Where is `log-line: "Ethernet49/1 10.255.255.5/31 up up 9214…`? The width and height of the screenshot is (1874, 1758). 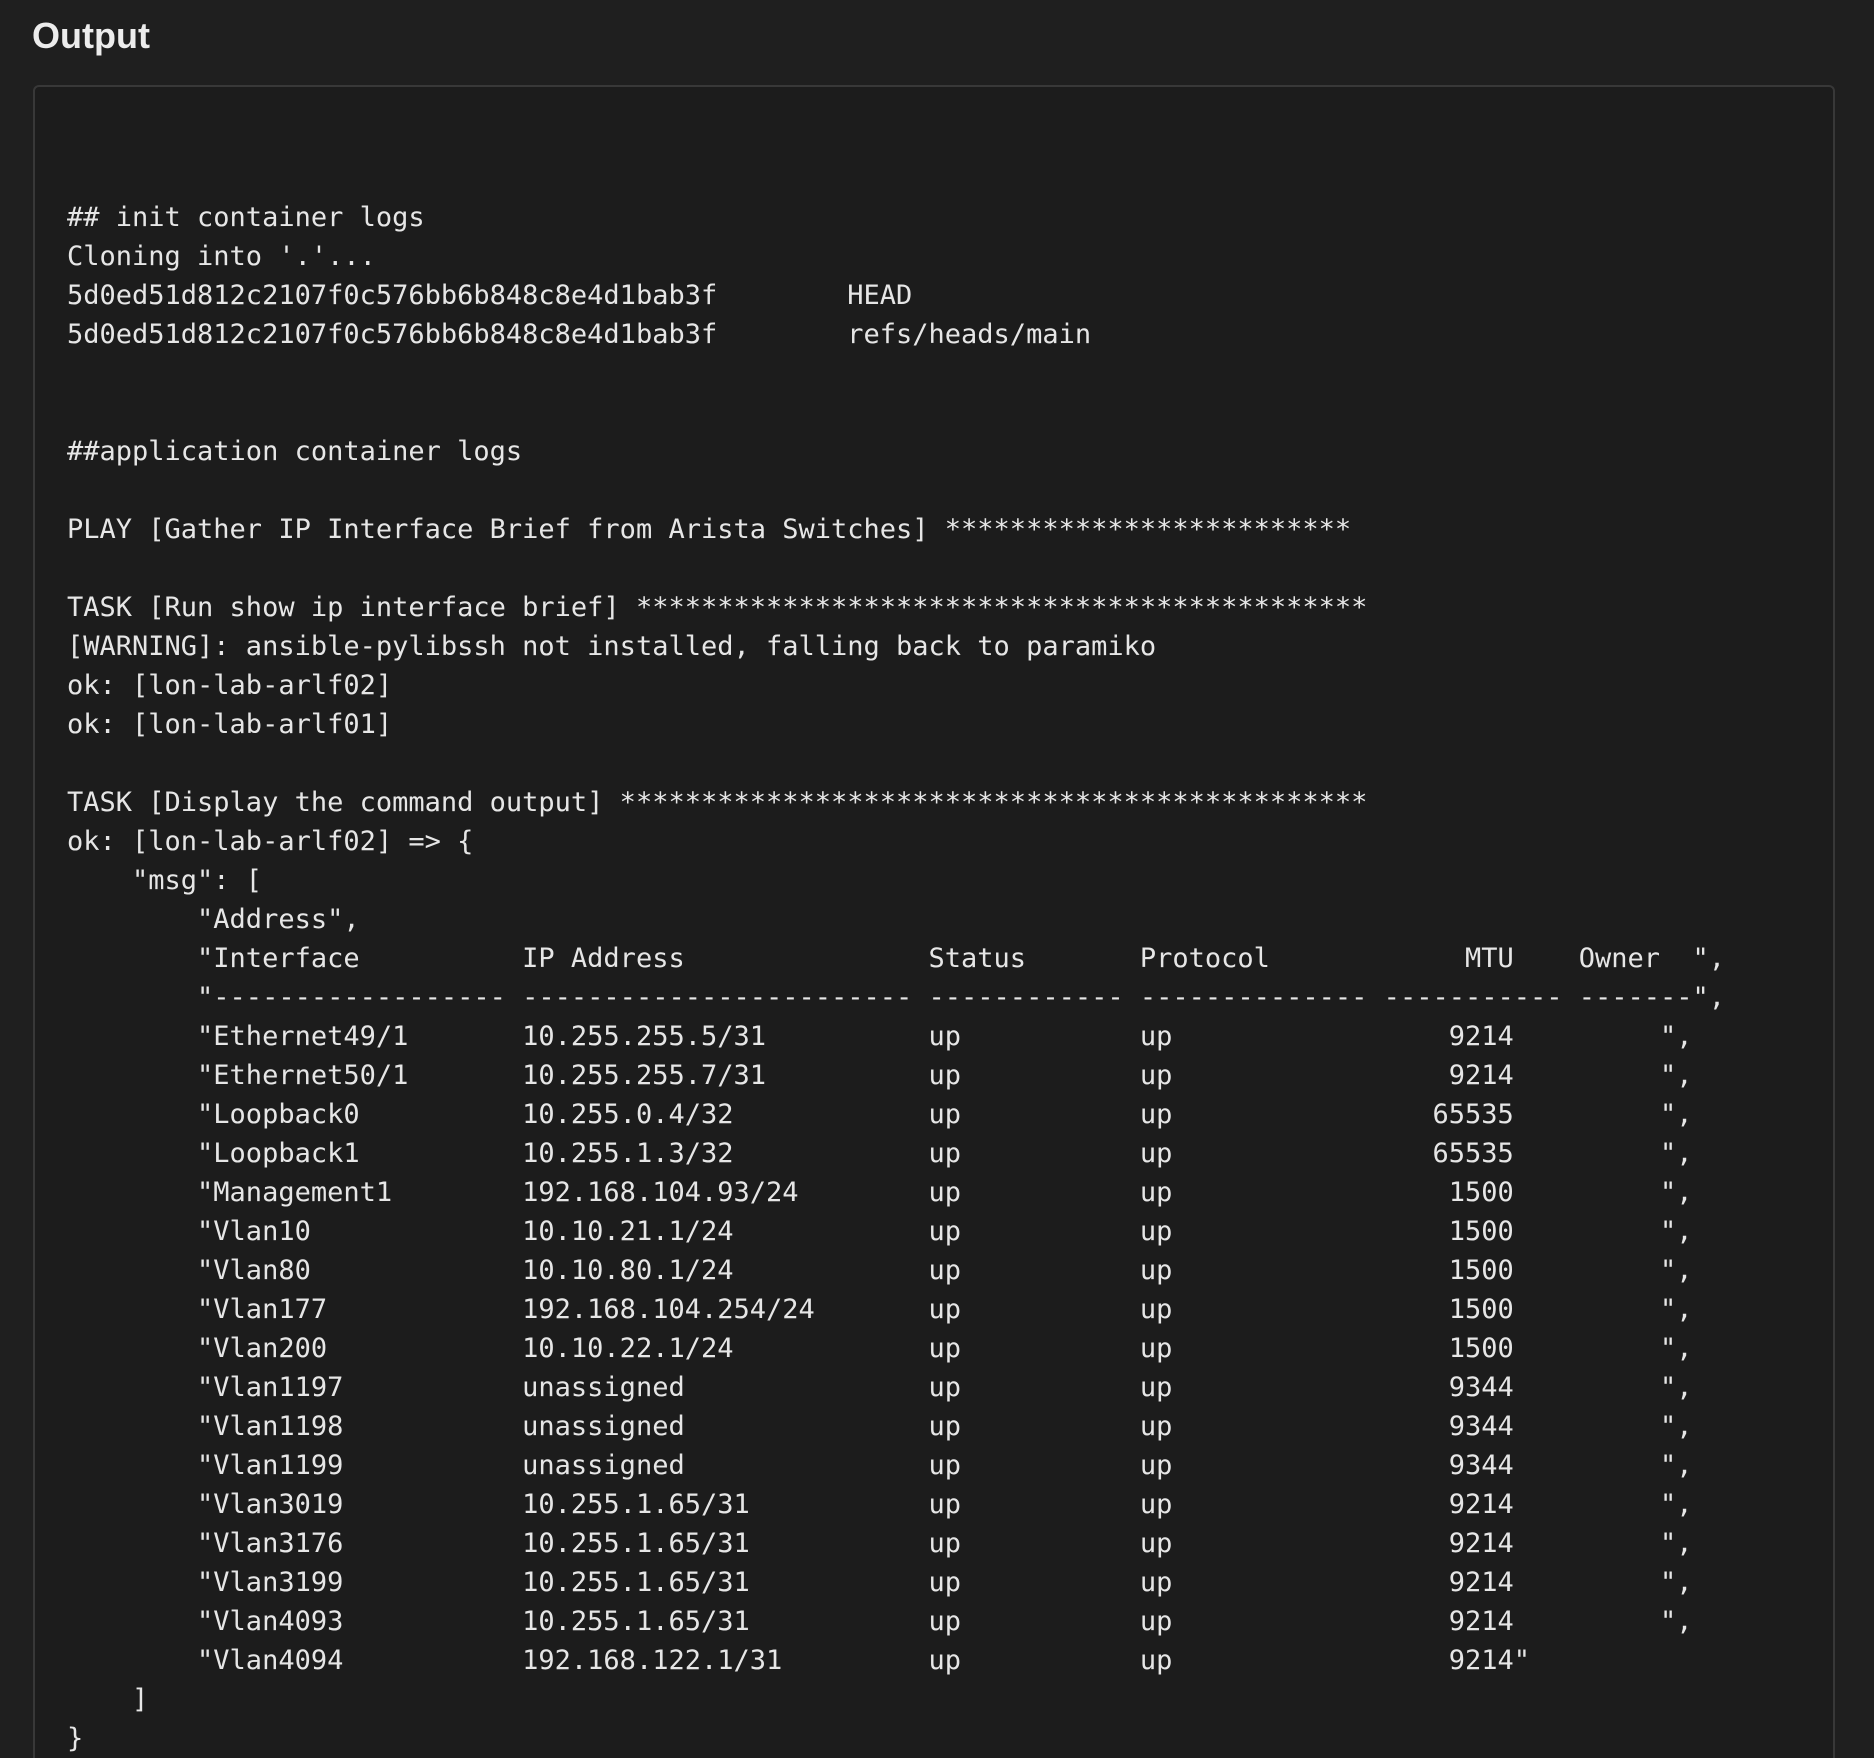 log-line: "Ethernet49/1 10.255.255.5/31 up up 9214… is located at coordinates (880, 1036).